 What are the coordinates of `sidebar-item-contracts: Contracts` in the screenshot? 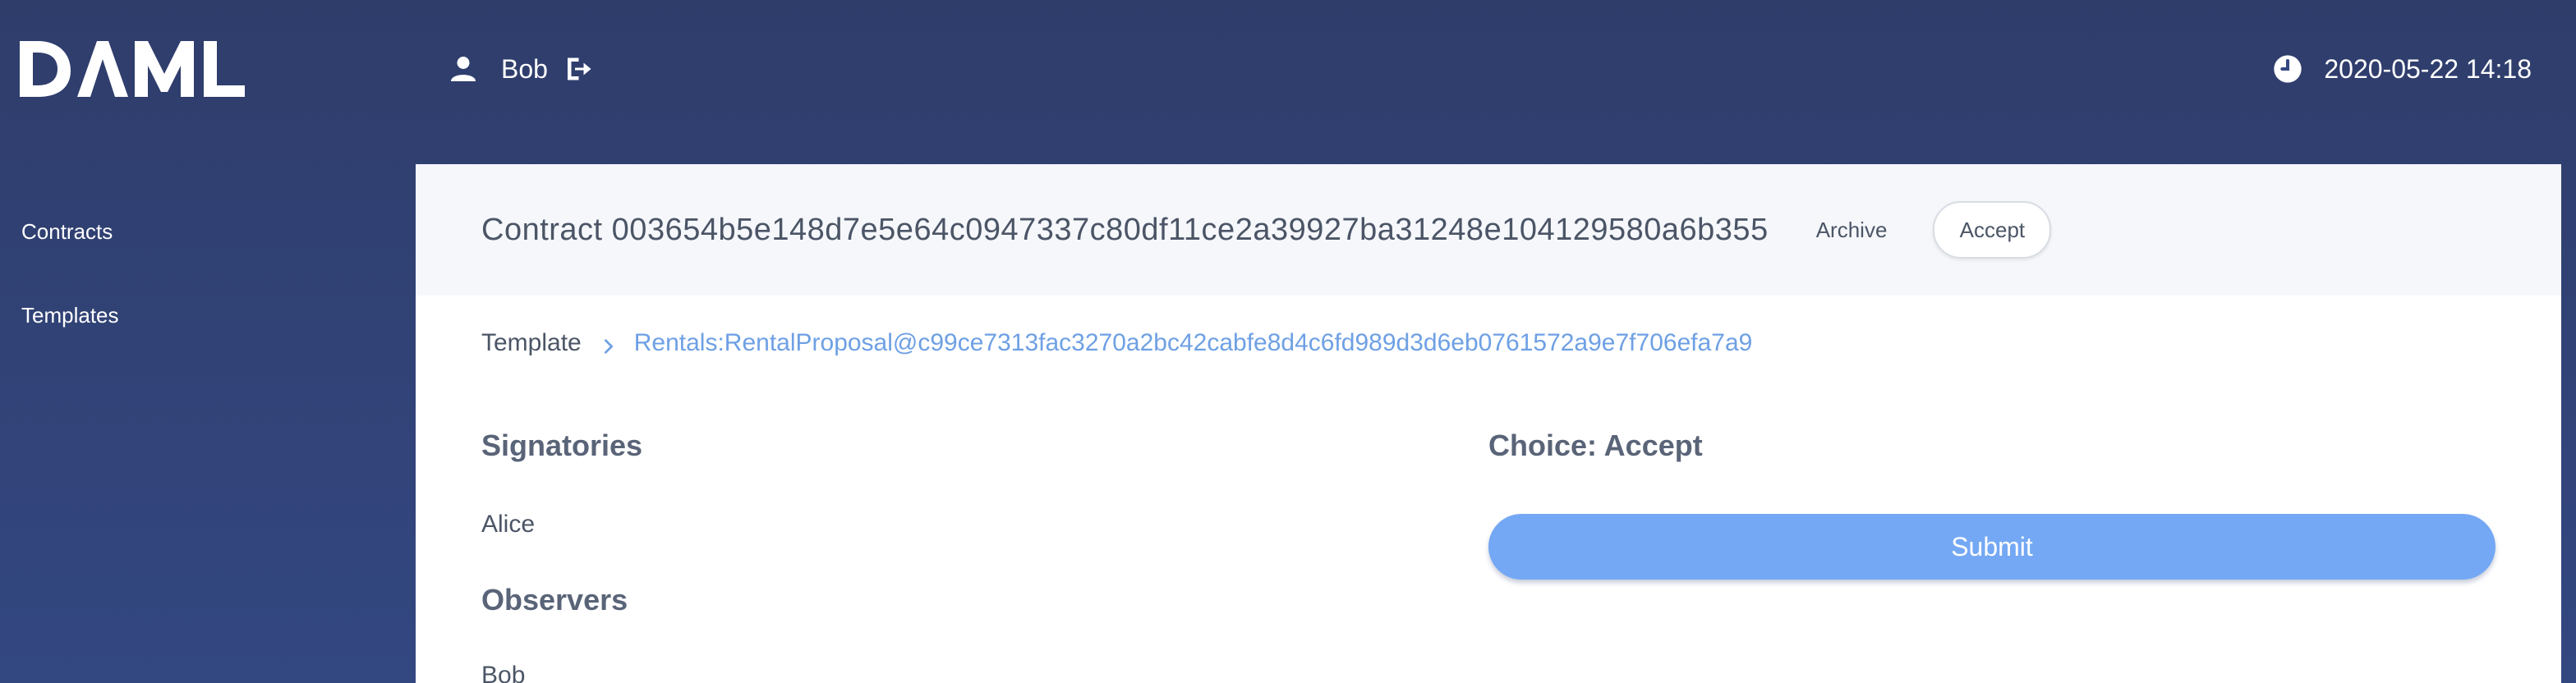 It's located at (202, 231).